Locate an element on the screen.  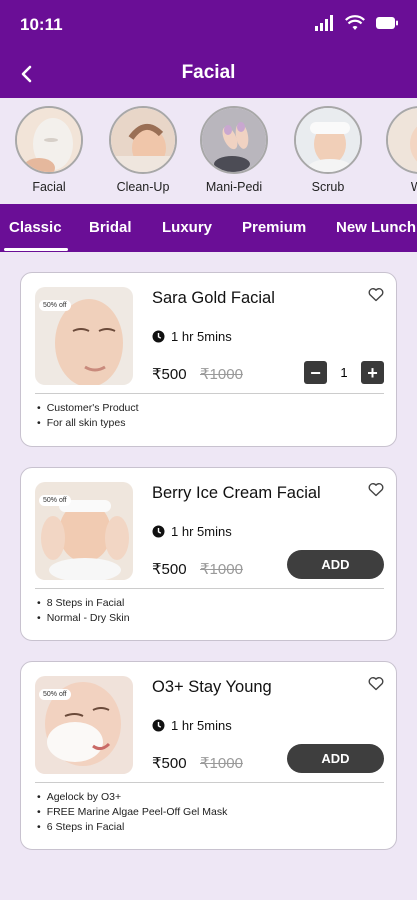
active-tab-indicator is located at coordinates (36, 249).